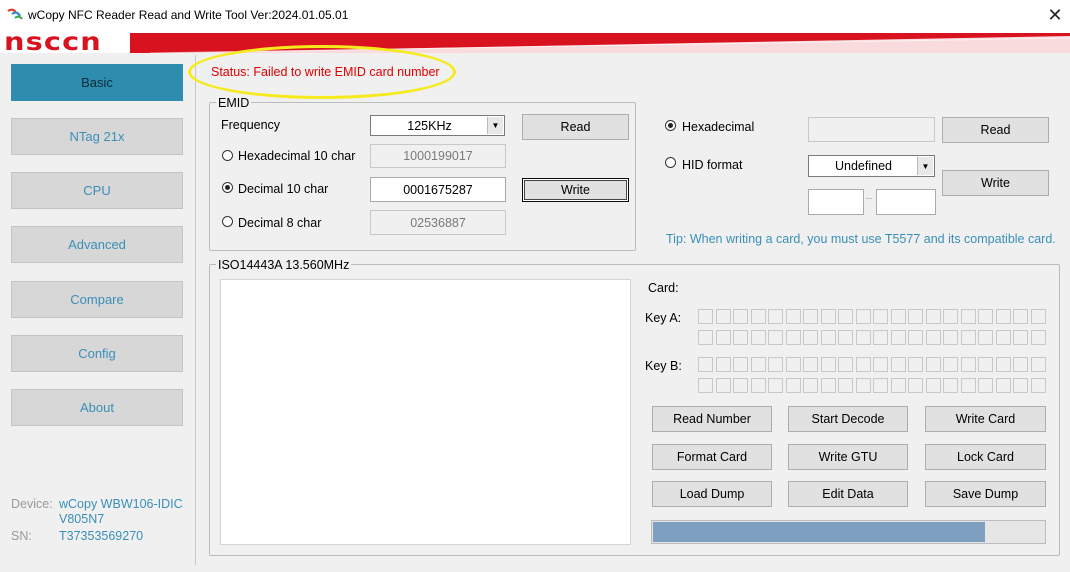 The height and width of the screenshot is (572, 1070). I want to click on hid-write-button: Write, so click(995, 183).